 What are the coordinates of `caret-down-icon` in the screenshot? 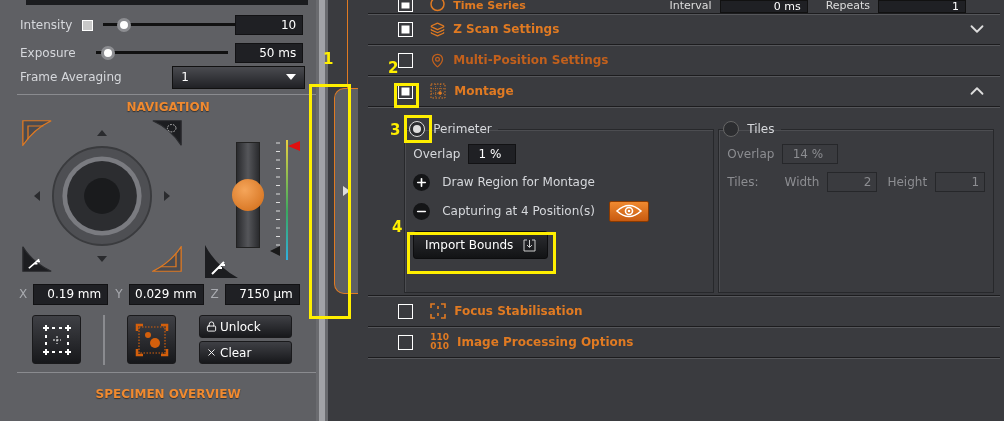 It's located at (291, 77).